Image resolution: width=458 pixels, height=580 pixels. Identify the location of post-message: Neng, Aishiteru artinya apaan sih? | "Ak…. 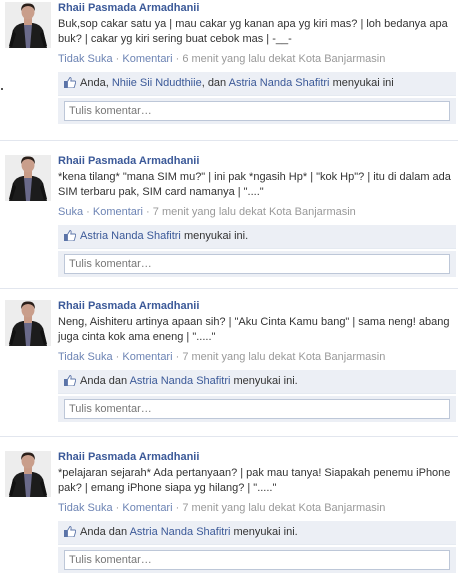
(254, 329).